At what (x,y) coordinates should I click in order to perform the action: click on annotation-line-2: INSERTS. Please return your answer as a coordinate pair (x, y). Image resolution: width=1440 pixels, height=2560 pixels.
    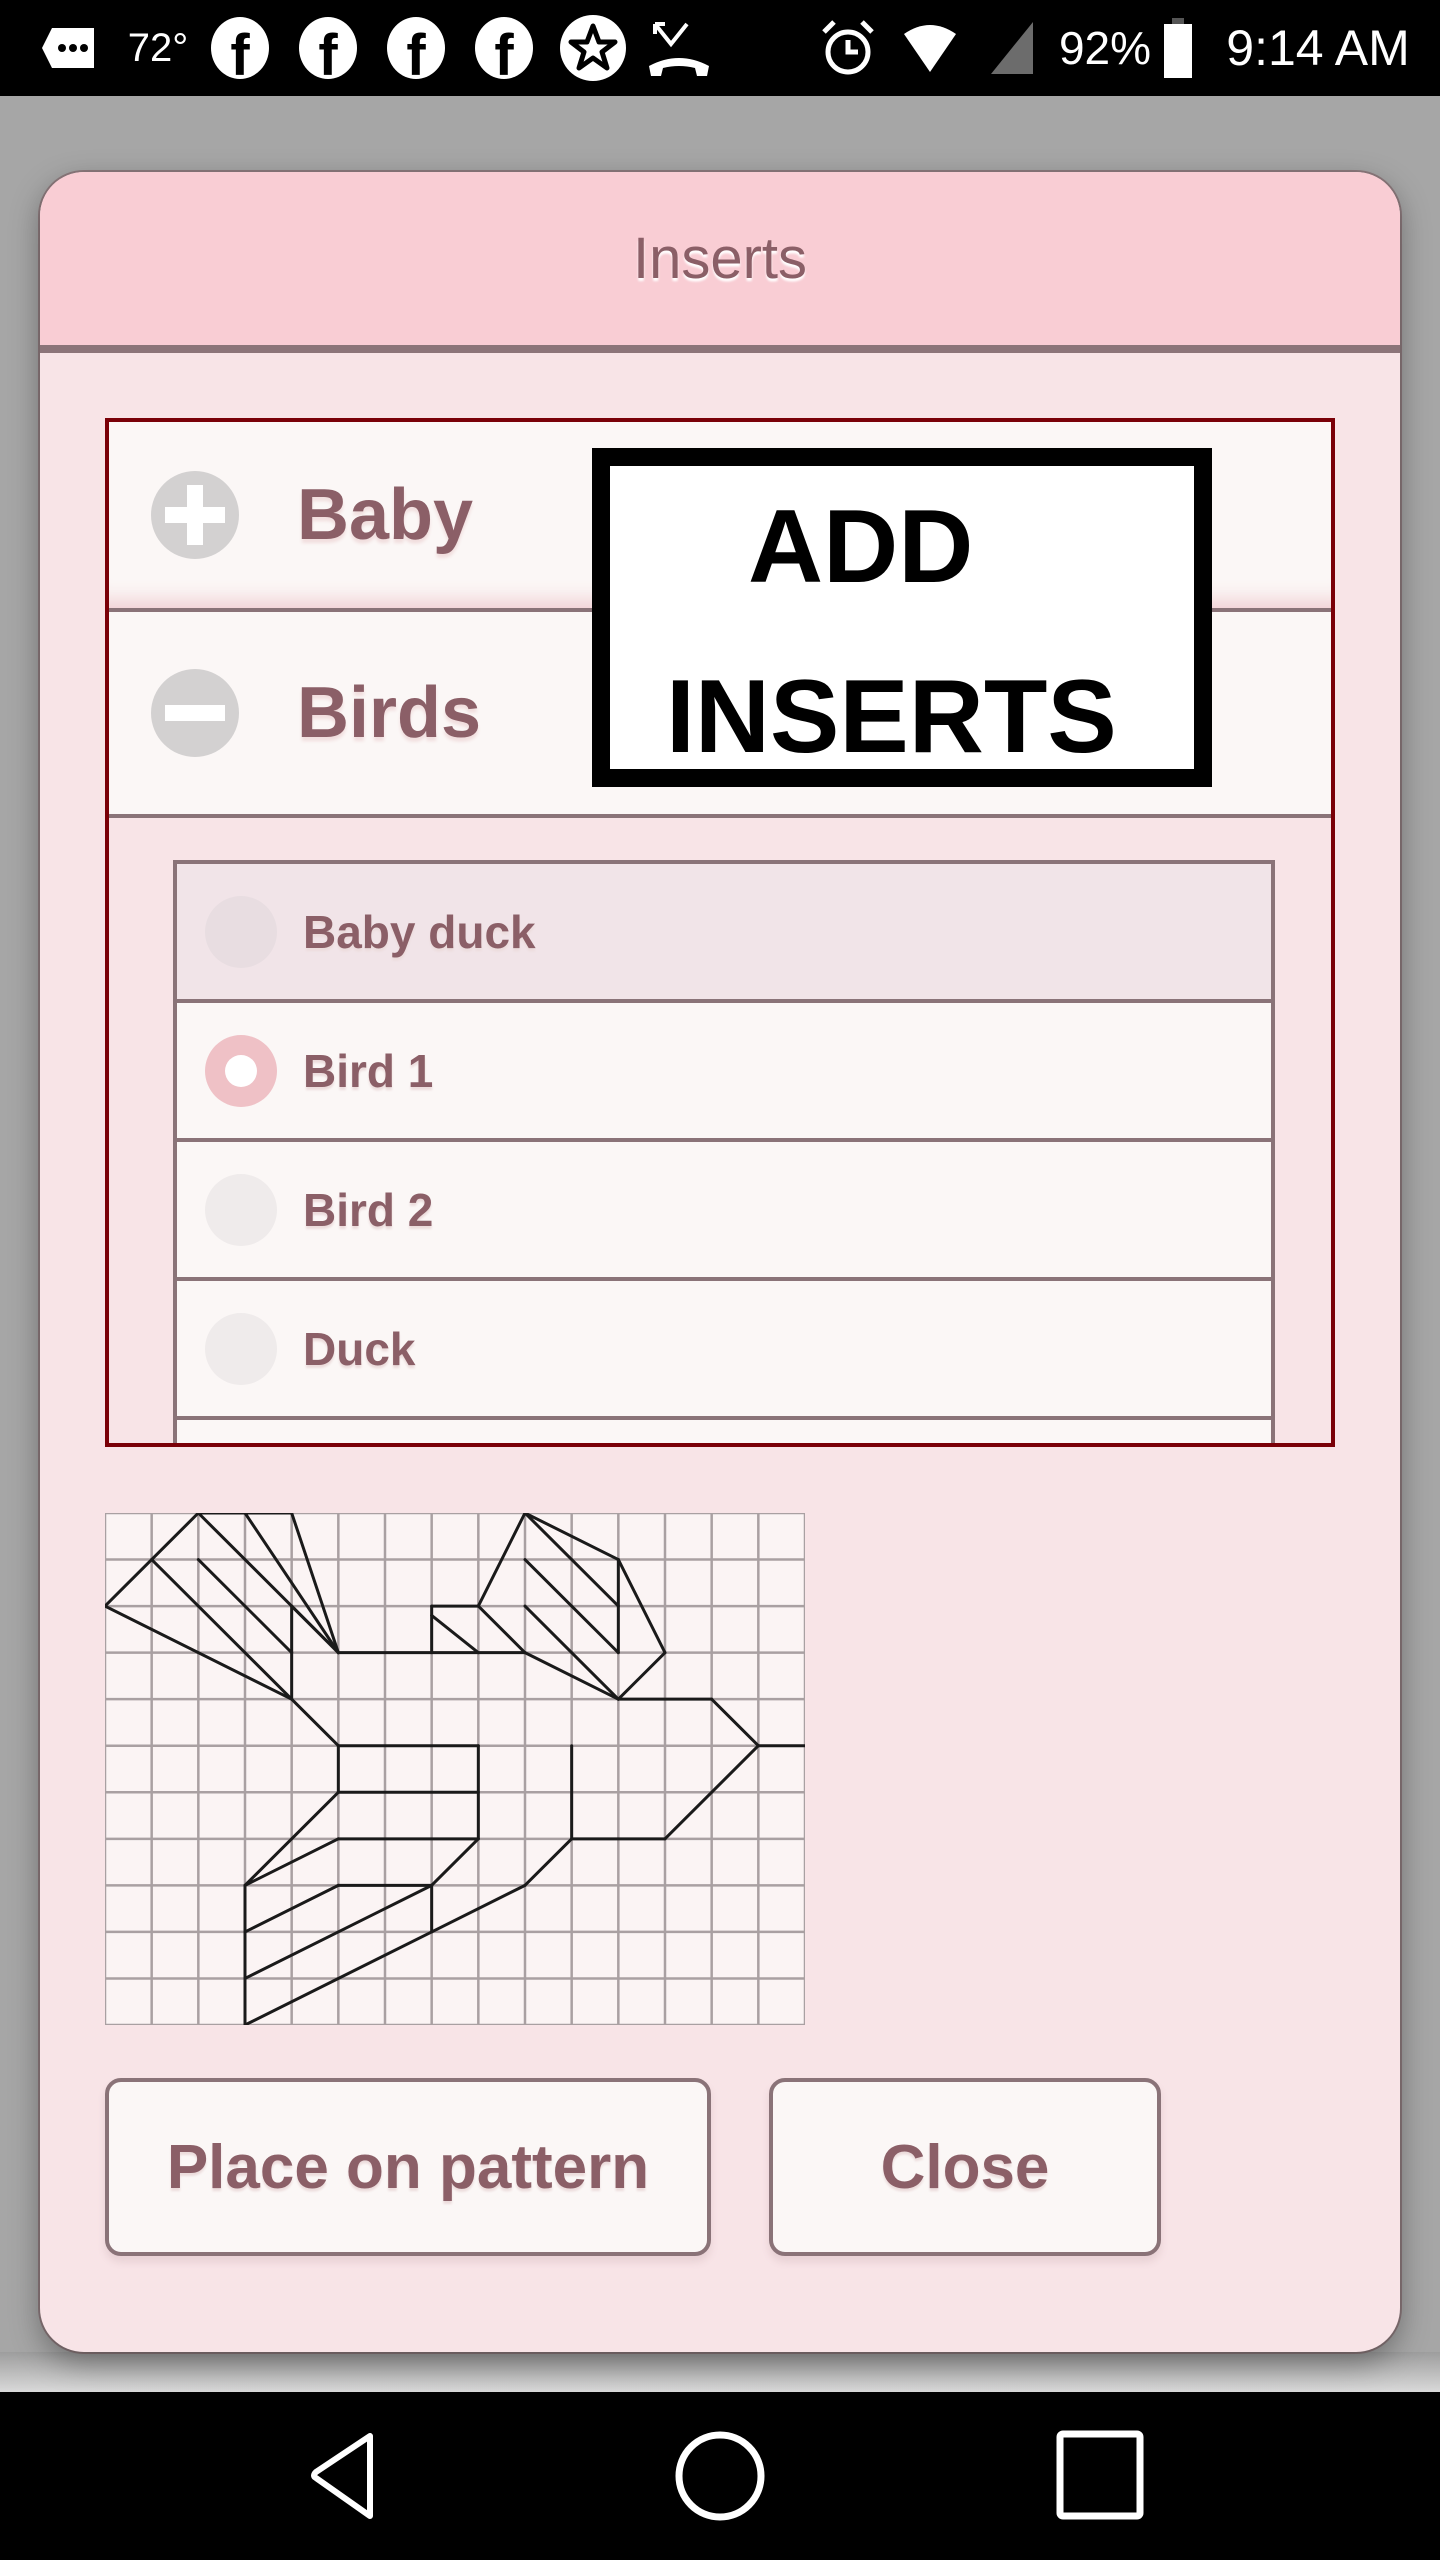
    Looking at the image, I should click on (891, 717).